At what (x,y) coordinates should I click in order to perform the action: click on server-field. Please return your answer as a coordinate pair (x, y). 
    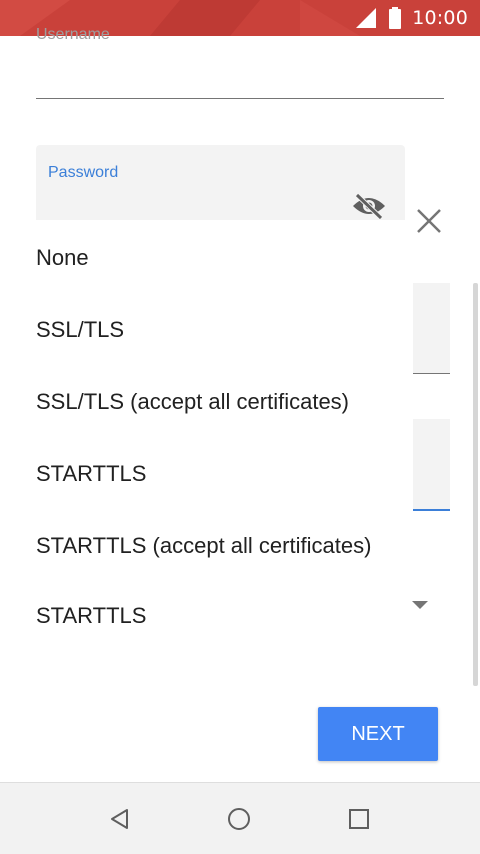
    Looking at the image, I should click on (431, 328).